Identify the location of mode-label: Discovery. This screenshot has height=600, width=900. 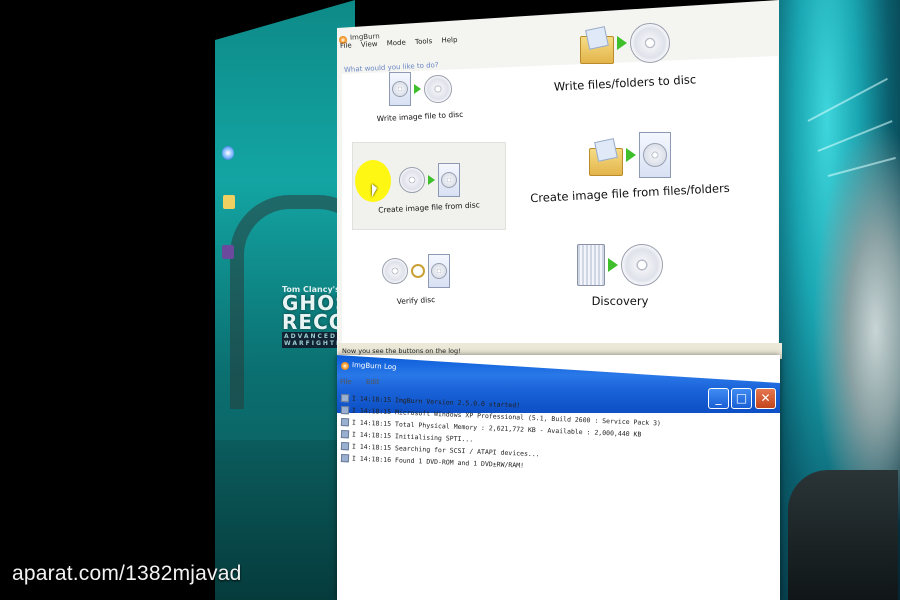
(620, 301).